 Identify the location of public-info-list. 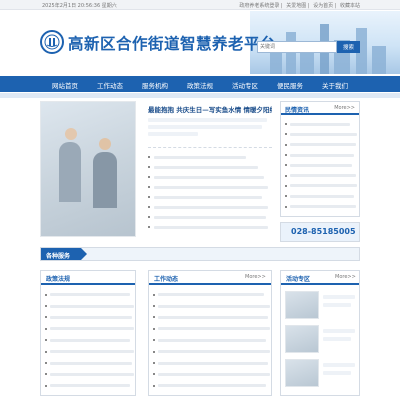
(321, 165).